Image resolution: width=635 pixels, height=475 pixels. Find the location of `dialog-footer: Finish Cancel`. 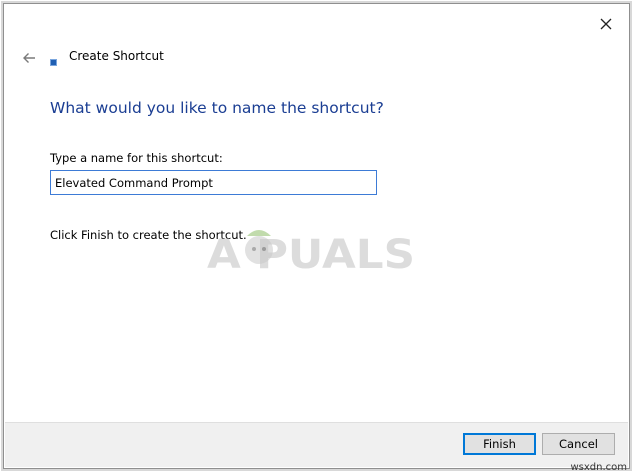

dialog-footer: Finish Cancel is located at coordinates (316, 444).